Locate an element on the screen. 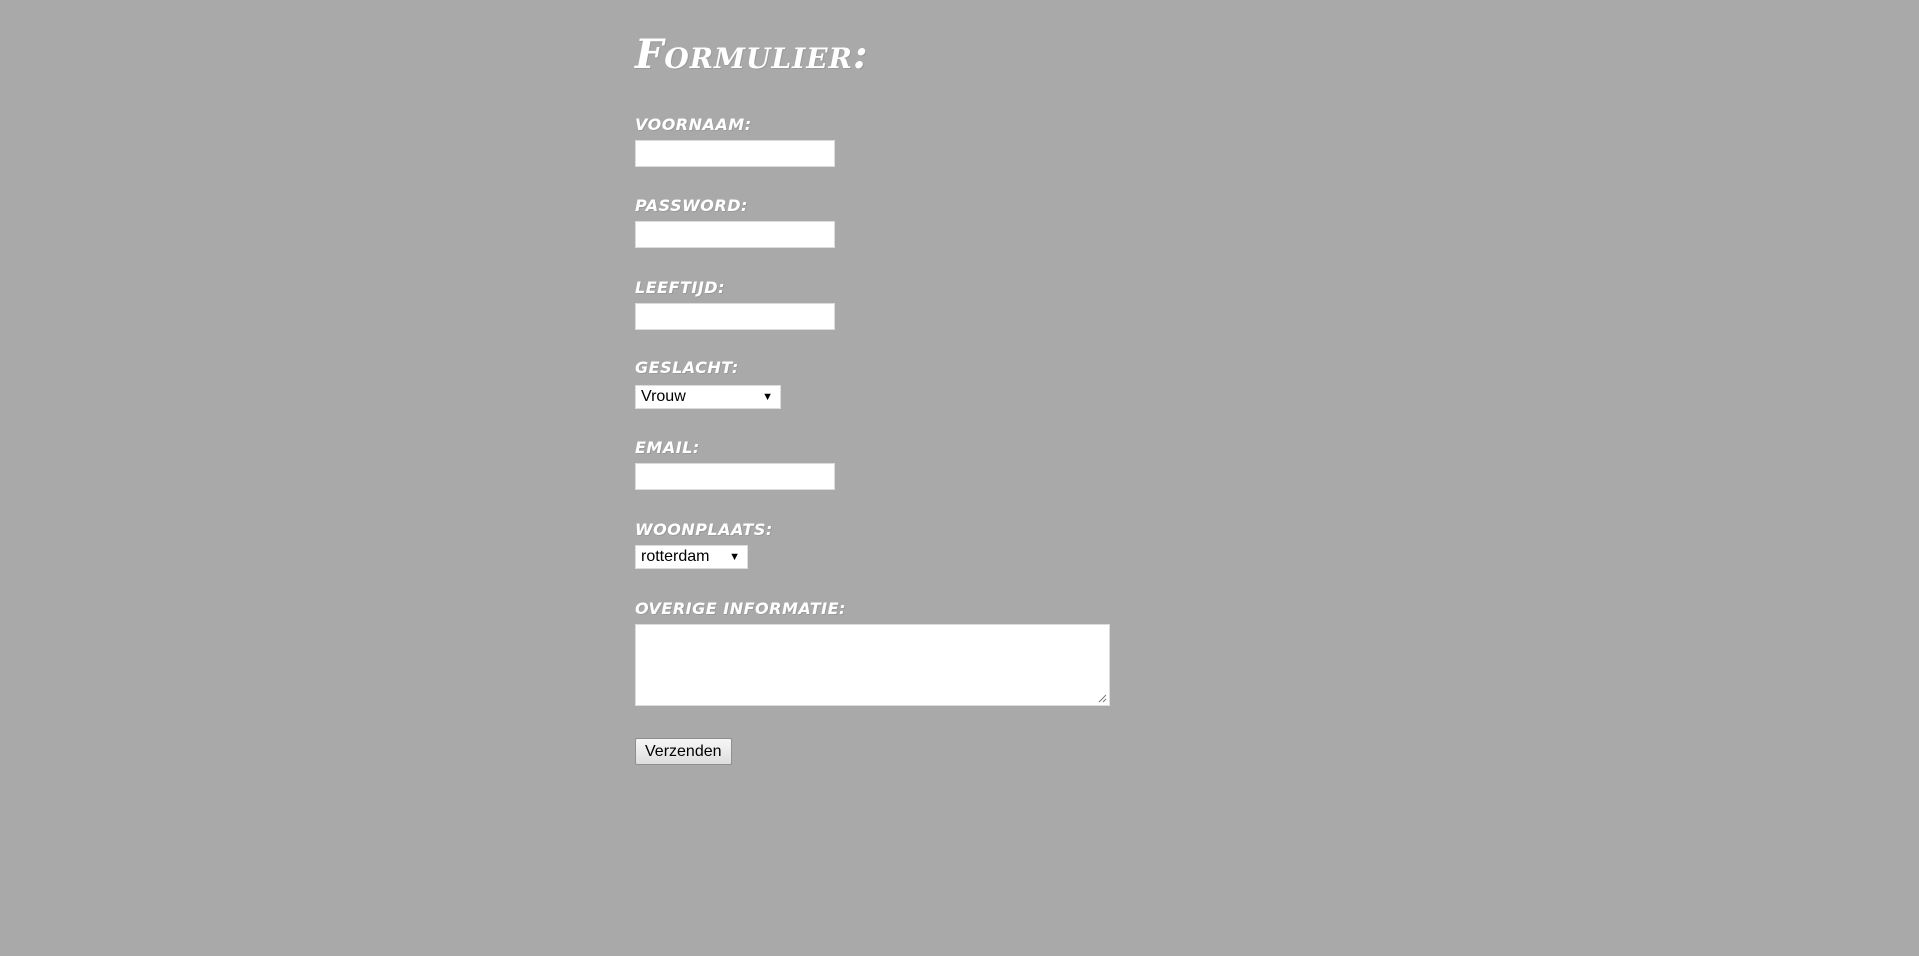 Image resolution: width=1919 pixels, height=956 pixels. email-label: email: is located at coordinates (667, 447).